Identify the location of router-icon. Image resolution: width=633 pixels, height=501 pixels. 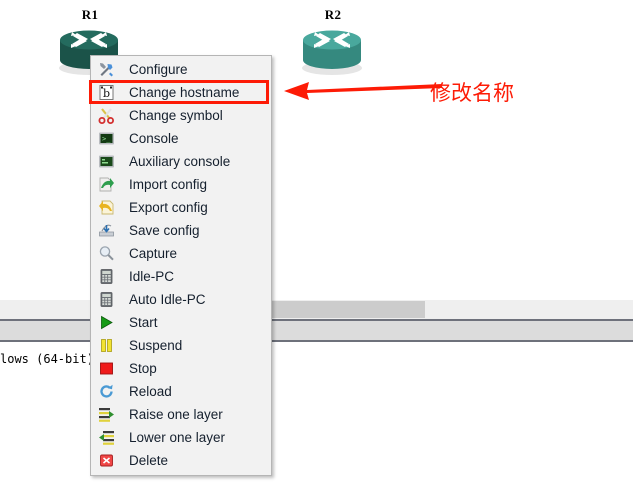
(332, 52).